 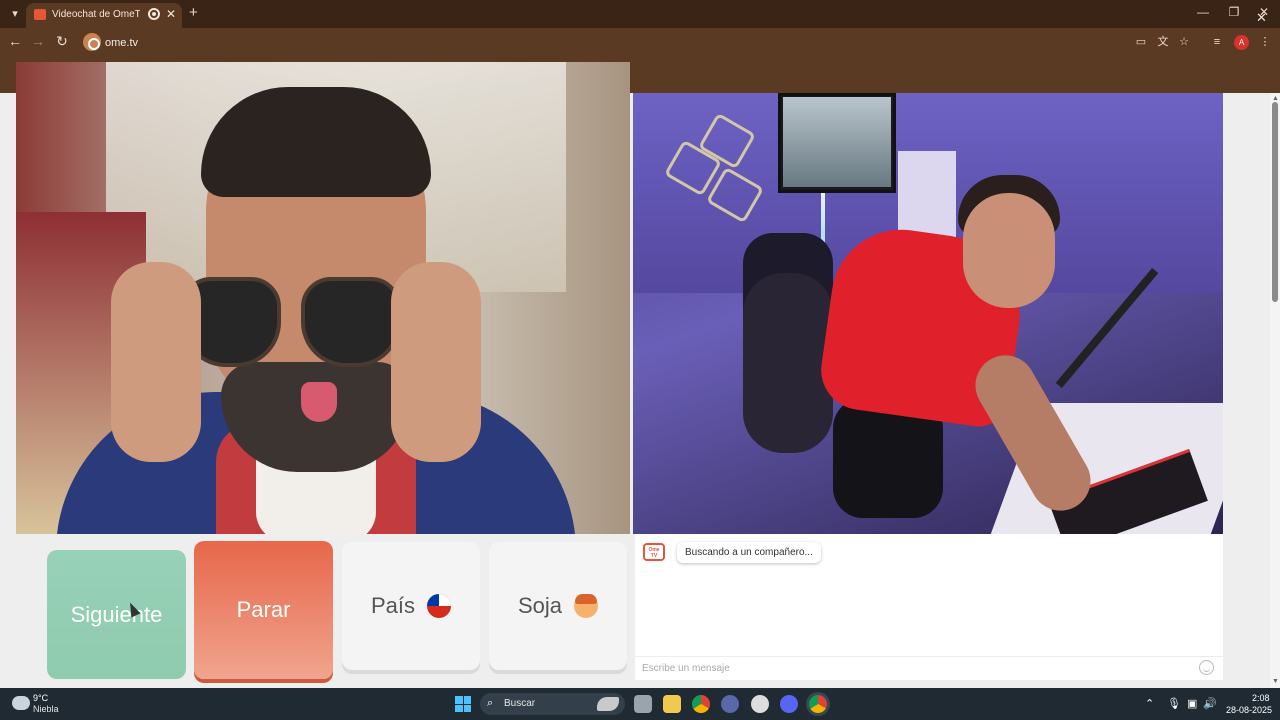 I want to click on microphone-icon: 🎙, so click(x=1174, y=703).